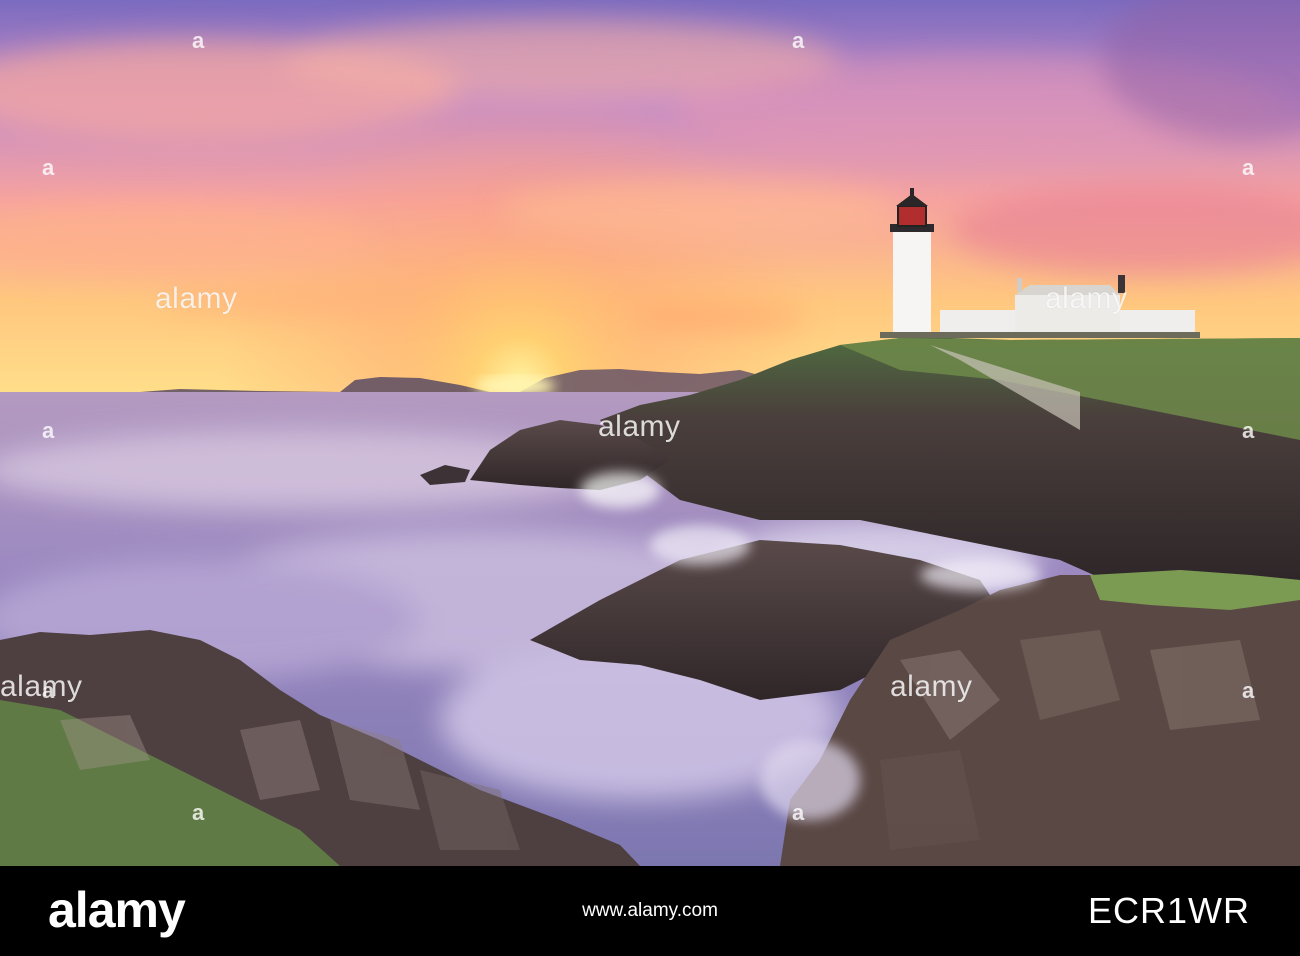 The height and width of the screenshot is (956, 1300). I want to click on site-url: www.alamy.com, so click(650, 911).